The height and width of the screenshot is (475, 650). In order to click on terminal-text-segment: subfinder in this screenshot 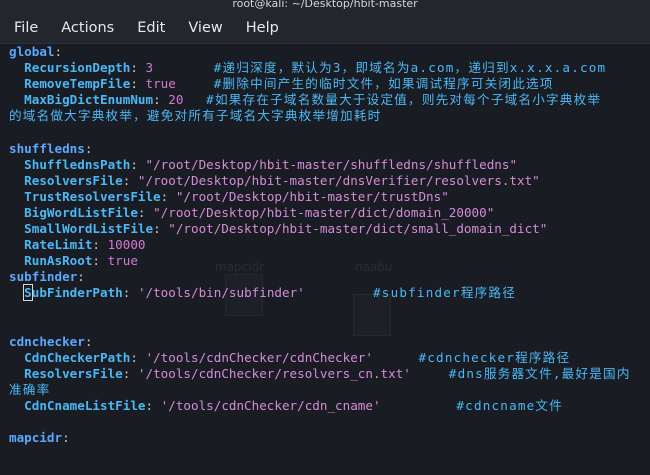, I will do `click(43, 277)`.